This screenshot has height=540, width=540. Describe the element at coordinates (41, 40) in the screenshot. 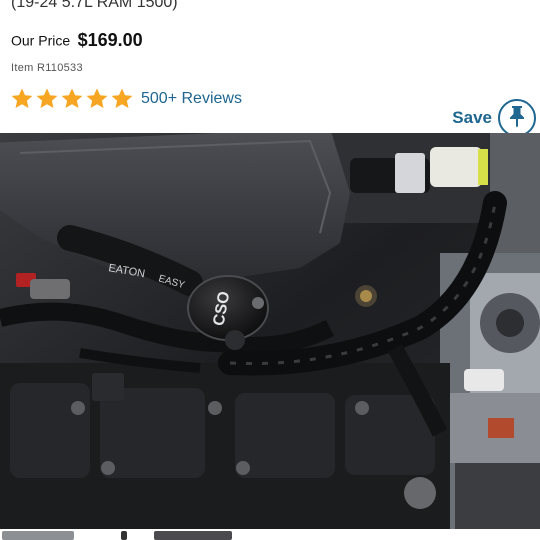

I see `price-label: Our Price` at that location.